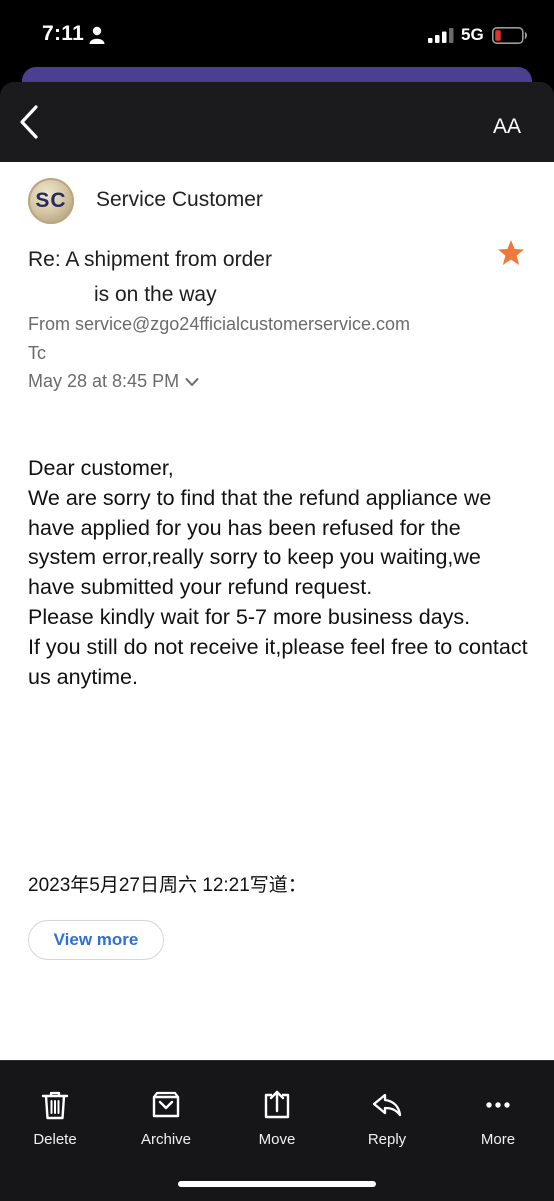 This screenshot has width=554, height=1201. I want to click on avatar-initials: SC, so click(51, 200).